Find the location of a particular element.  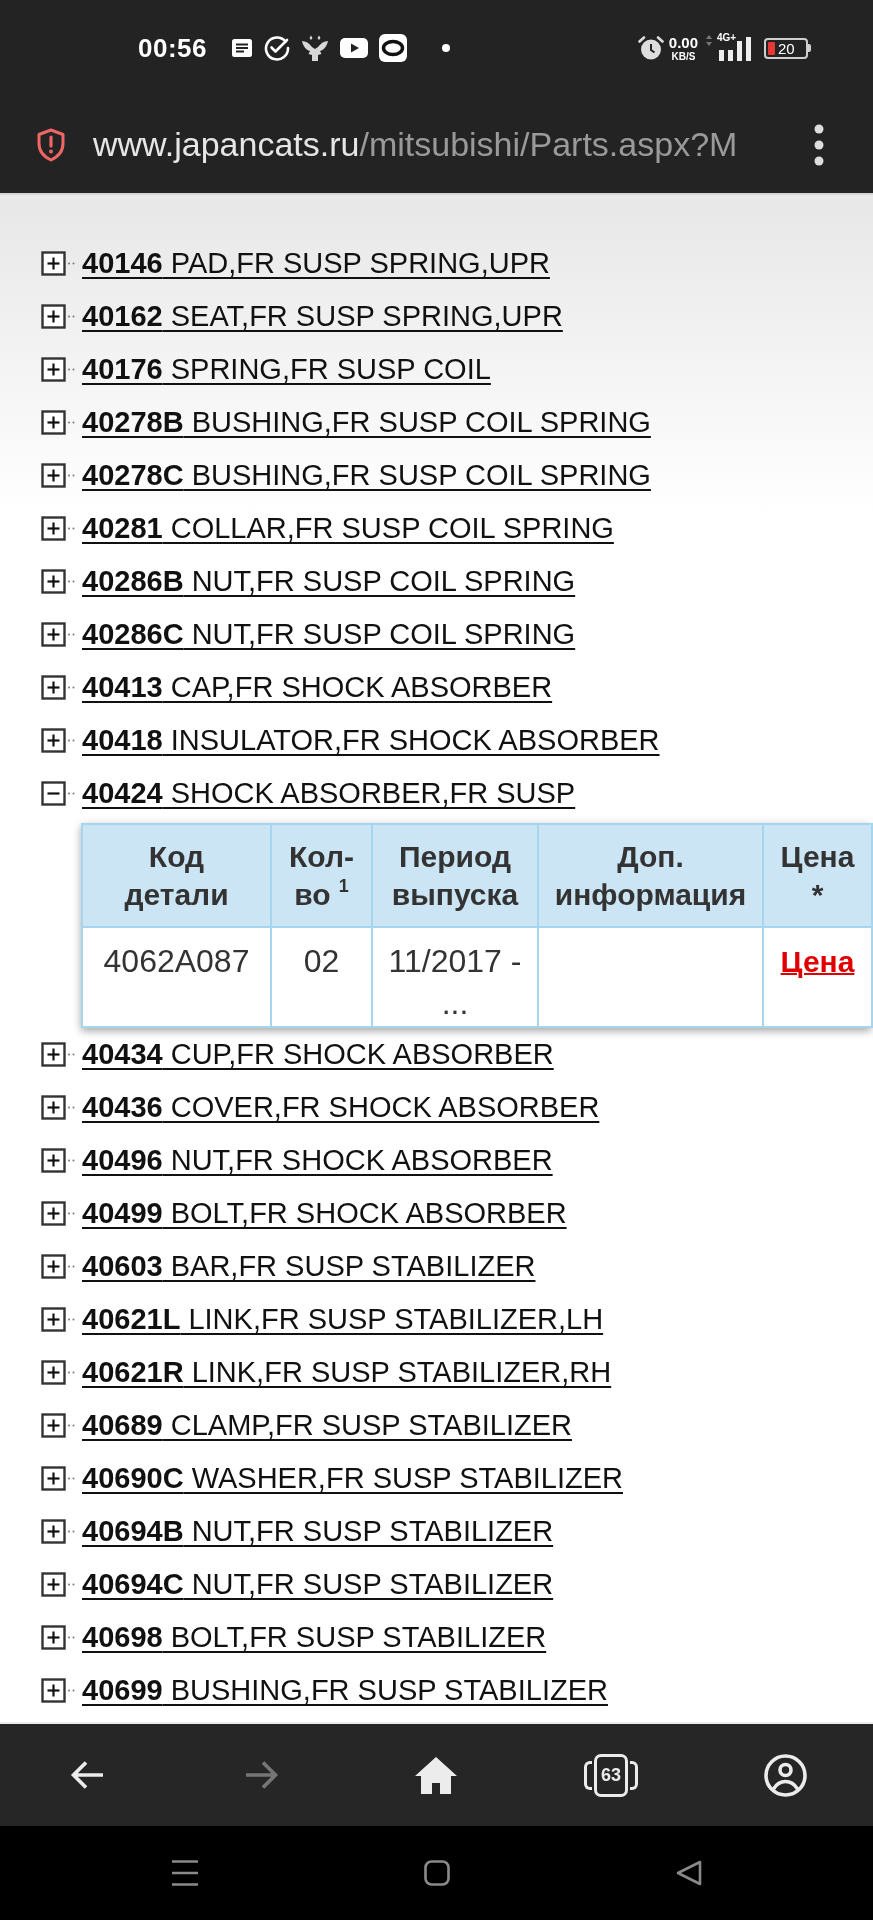

column-header: Цена * is located at coordinates (817, 875).